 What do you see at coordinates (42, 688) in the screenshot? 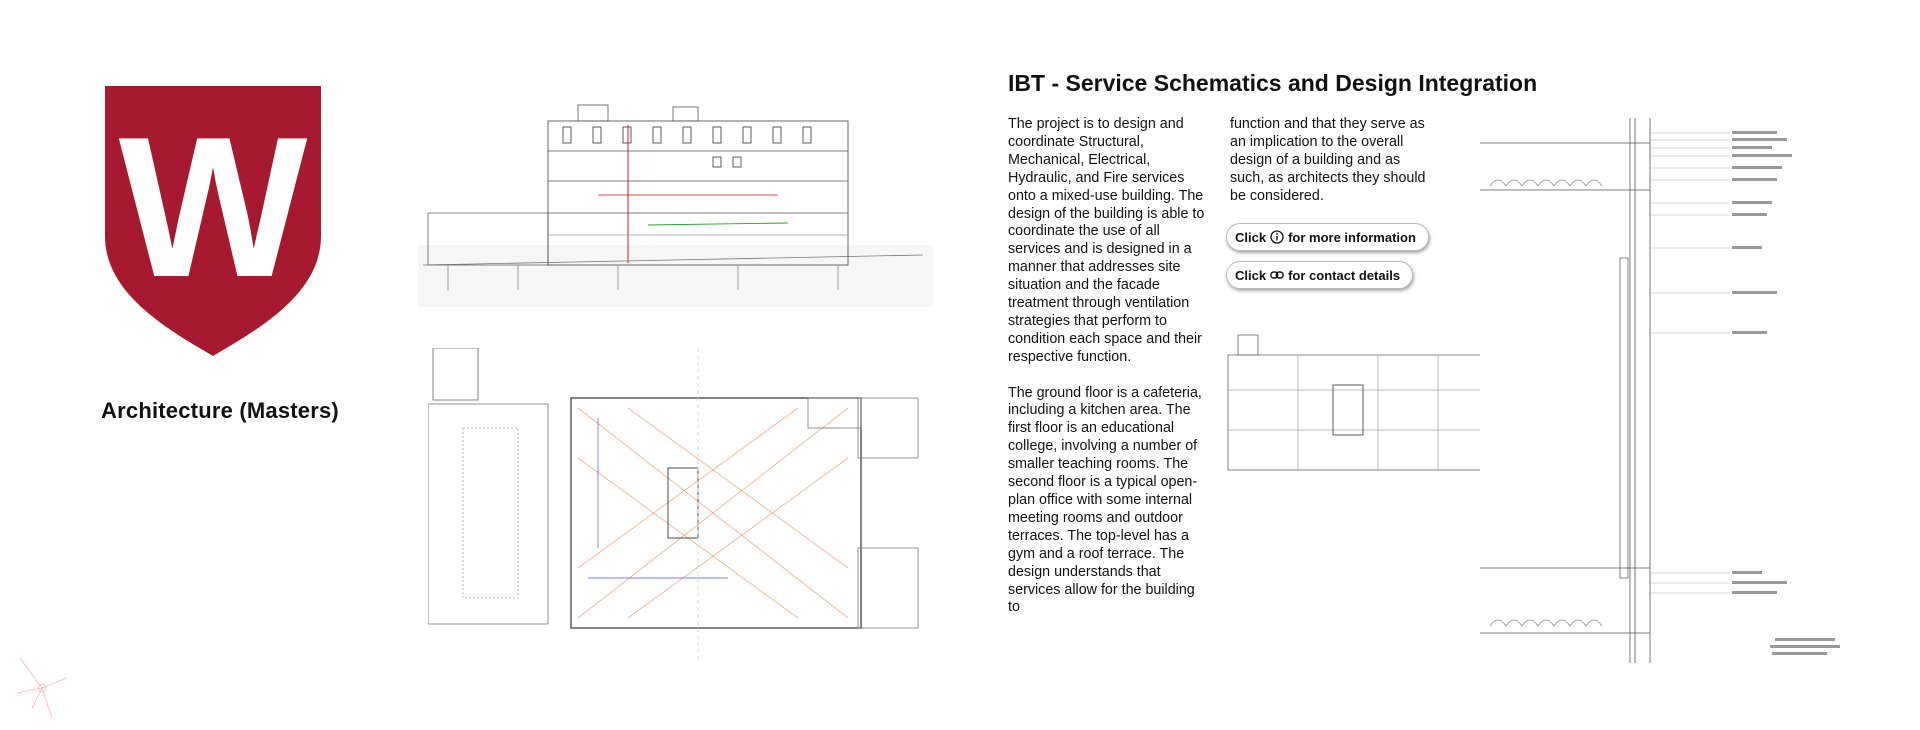
I see `decorative-floral-mark` at bounding box center [42, 688].